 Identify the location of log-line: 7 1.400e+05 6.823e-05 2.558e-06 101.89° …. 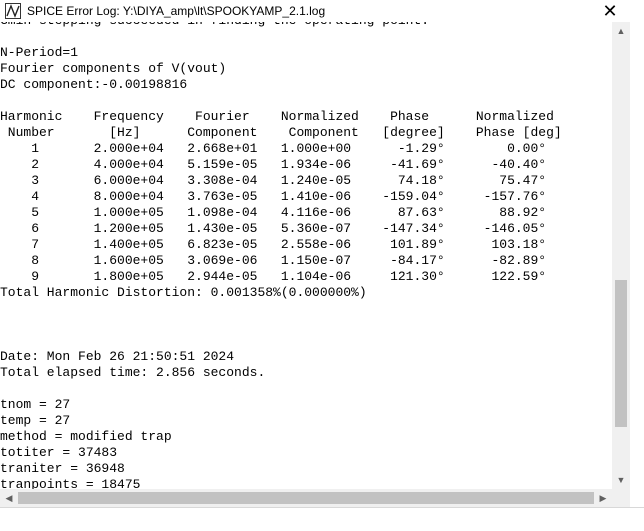
(273, 244).